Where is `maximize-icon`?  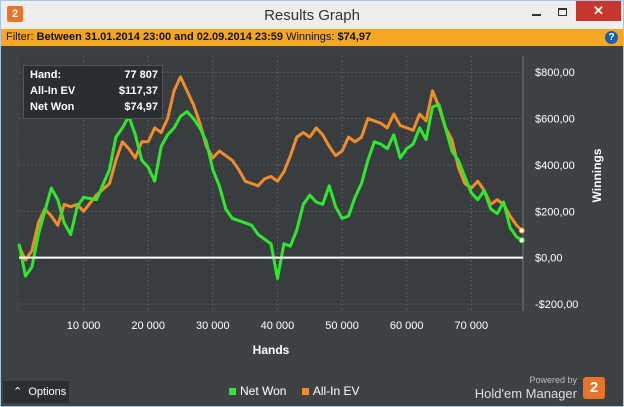
maximize-icon is located at coordinates (562, 11).